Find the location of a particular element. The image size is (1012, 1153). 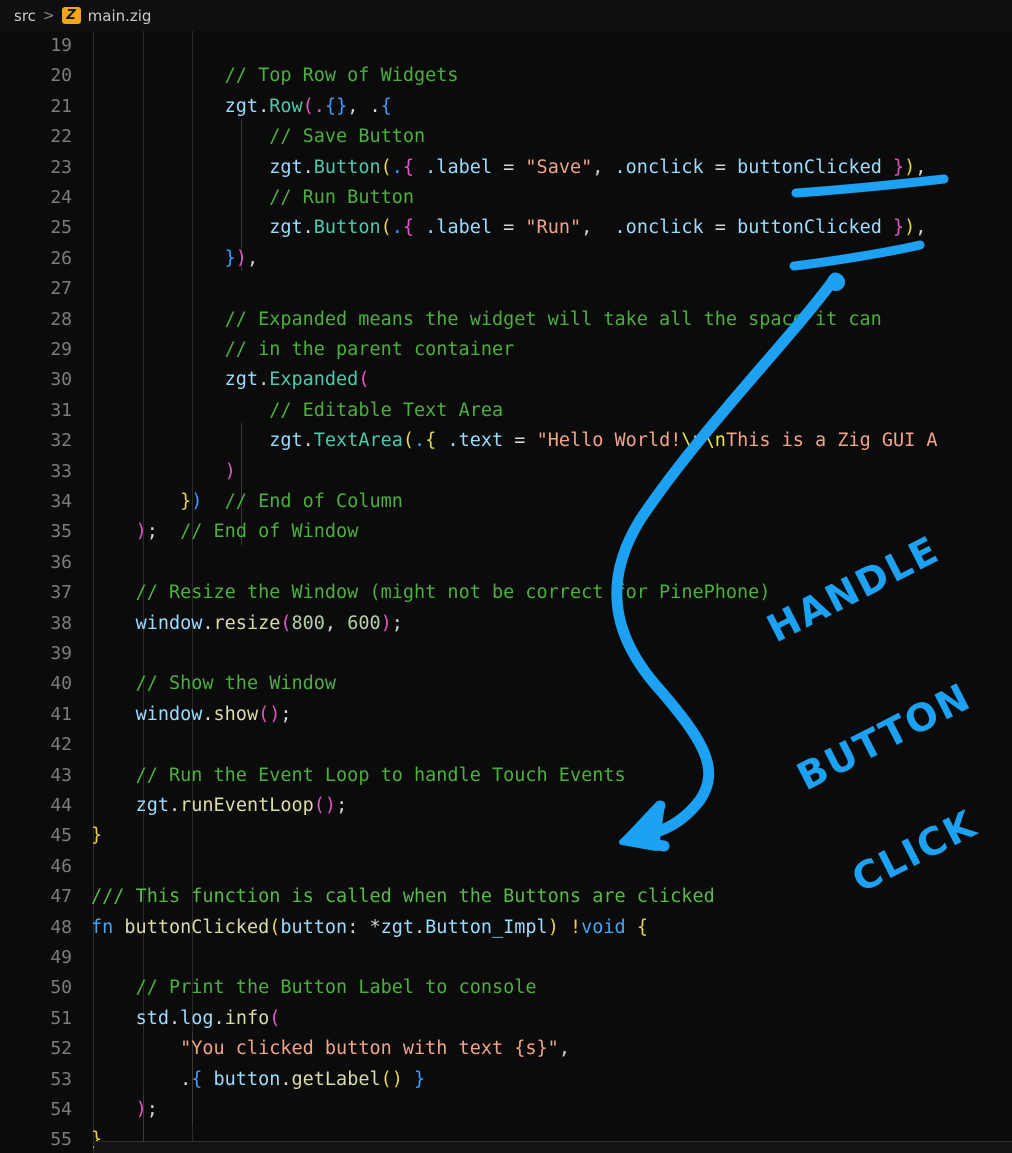

code-line-text: // Save Button is located at coordinates (258, 137).